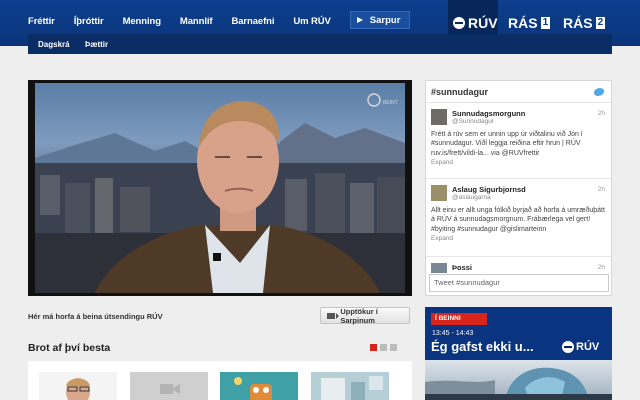 The width and height of the screenshot is (640, 400). Describe the element at coordinates (253, 388) in the screenshot. I see `cartoon-thumbnail-image` at that location.